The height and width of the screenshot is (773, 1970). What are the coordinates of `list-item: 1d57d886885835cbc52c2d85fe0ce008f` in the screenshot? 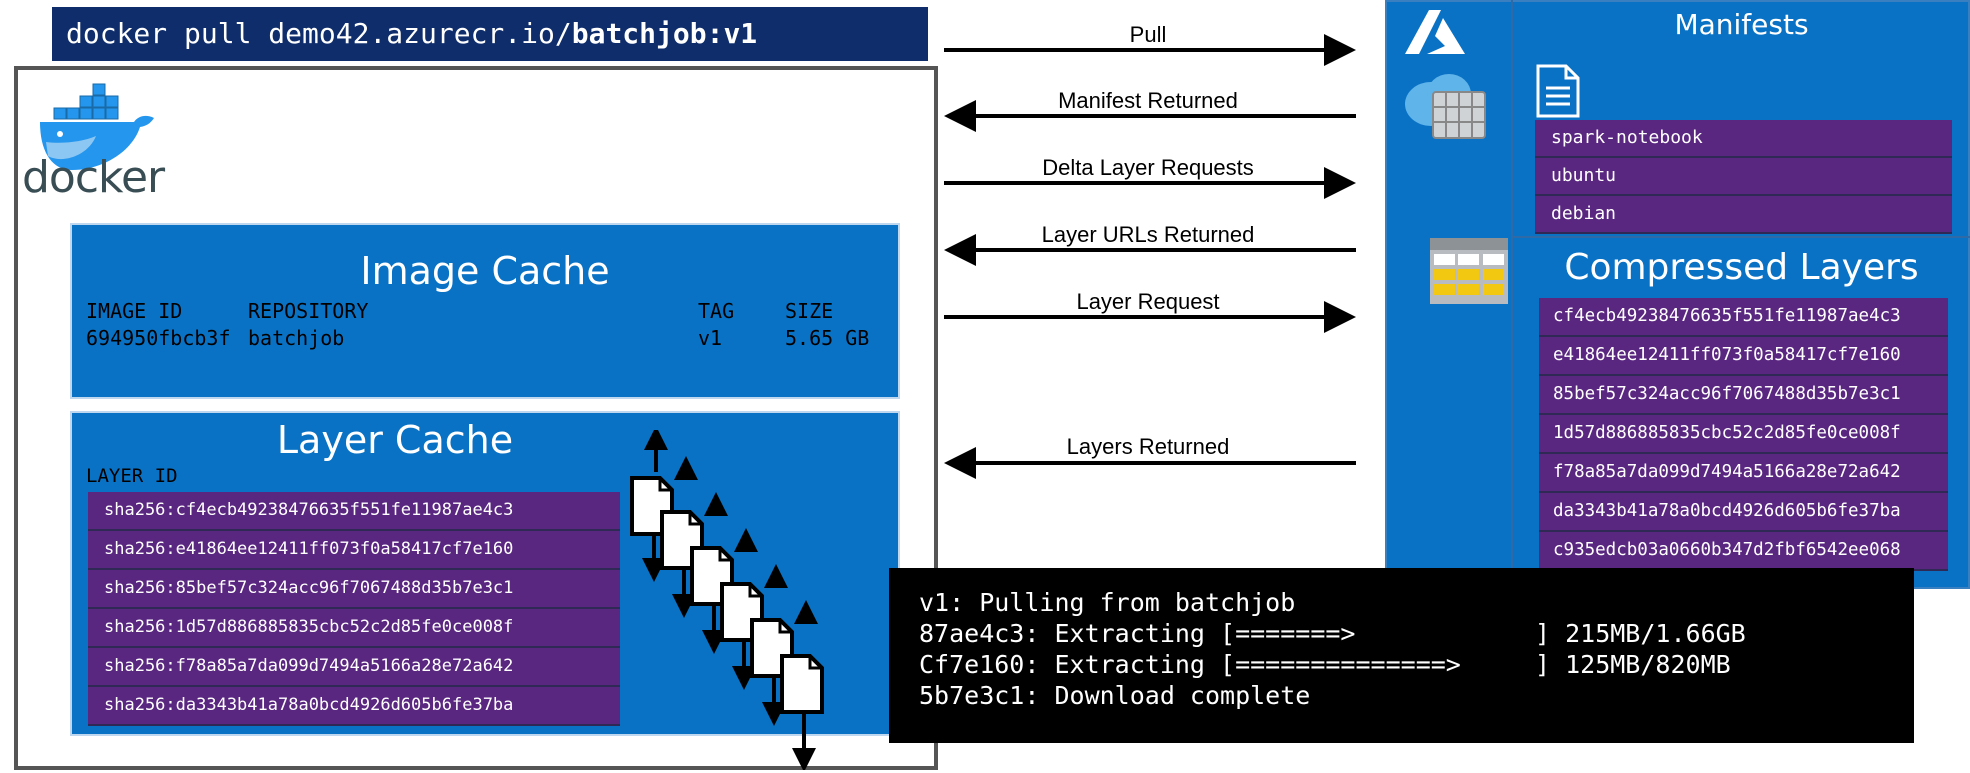 It's located at (1743, 434).